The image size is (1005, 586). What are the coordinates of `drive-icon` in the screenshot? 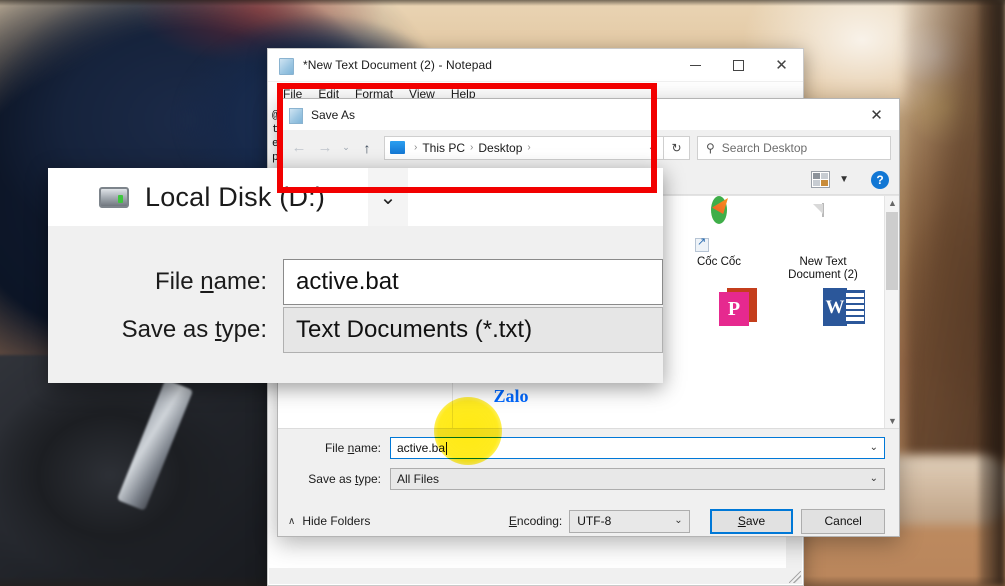 It's located at (114, 197).